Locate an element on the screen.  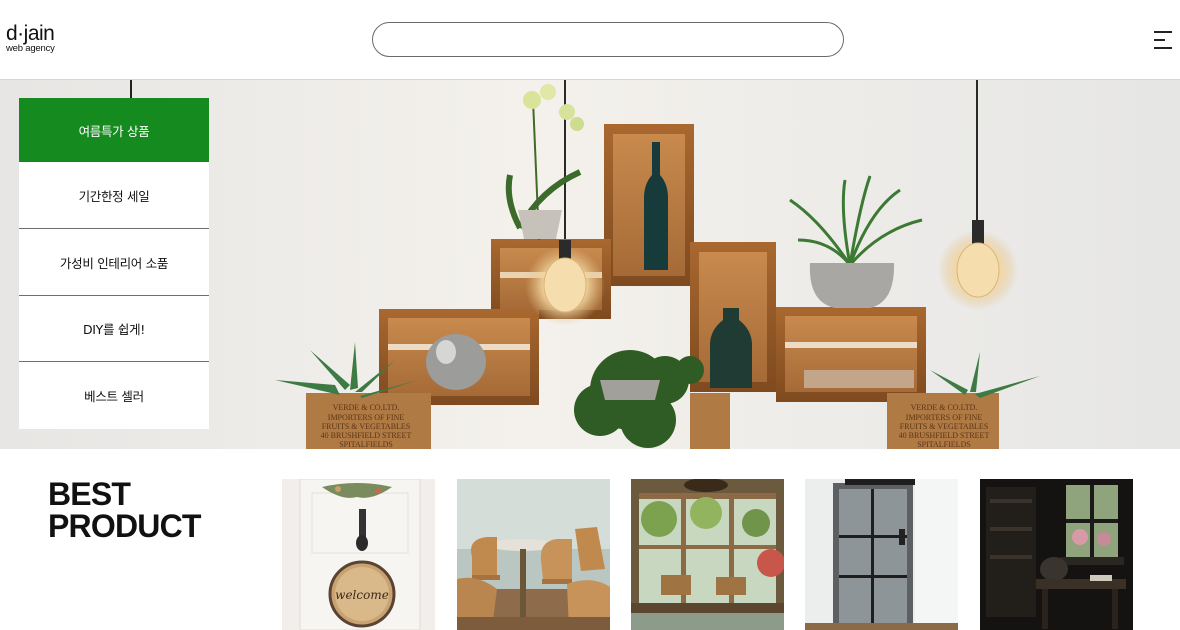
product-image: welcome is located at coordinates (358, 554).